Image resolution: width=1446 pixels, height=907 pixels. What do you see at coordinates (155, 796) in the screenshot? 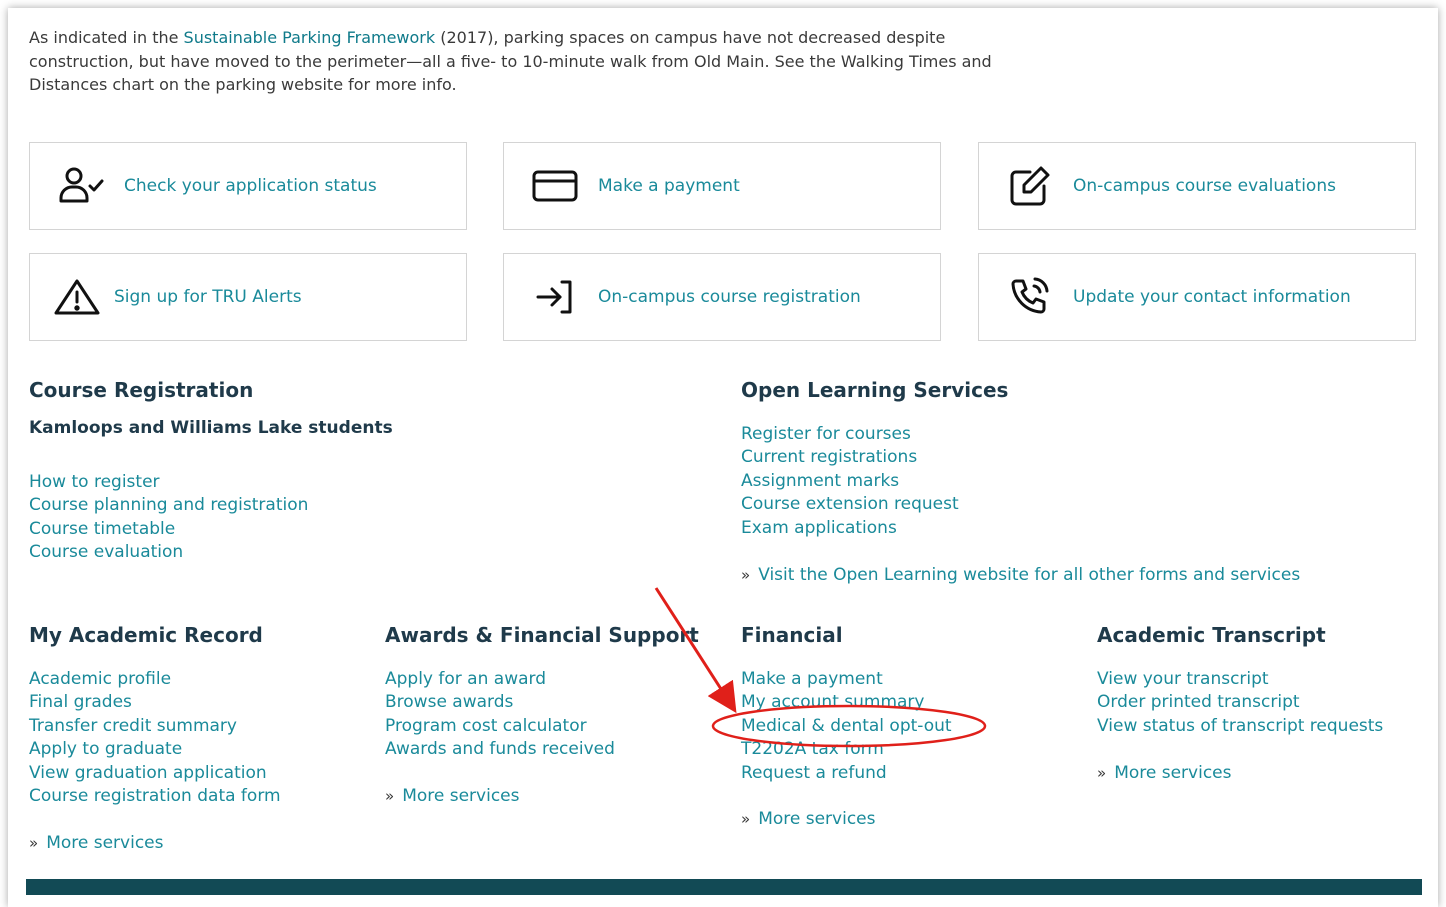
I see `link-registration-data-form: Course registration data form` at bounding box center [155, 796].